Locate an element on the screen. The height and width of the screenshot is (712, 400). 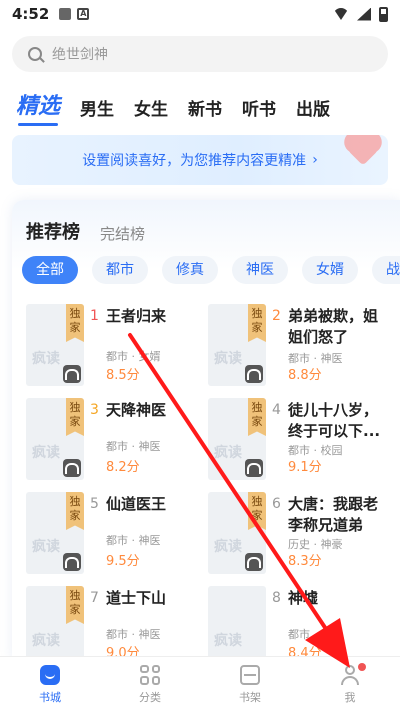
book-title: 弟弟被欺，姐姐们怒了 is located at coordinates (333, 326).